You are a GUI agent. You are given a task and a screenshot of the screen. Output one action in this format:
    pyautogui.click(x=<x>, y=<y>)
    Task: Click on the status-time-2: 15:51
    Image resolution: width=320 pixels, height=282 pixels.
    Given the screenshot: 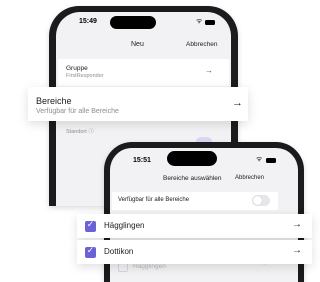 What is the action you would take?
    pyautogui.click(x=142, y=160)
    